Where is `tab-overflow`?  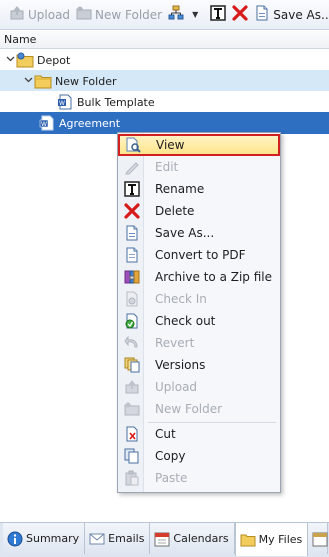 tab-overflow is located at coordinates (318, 538).